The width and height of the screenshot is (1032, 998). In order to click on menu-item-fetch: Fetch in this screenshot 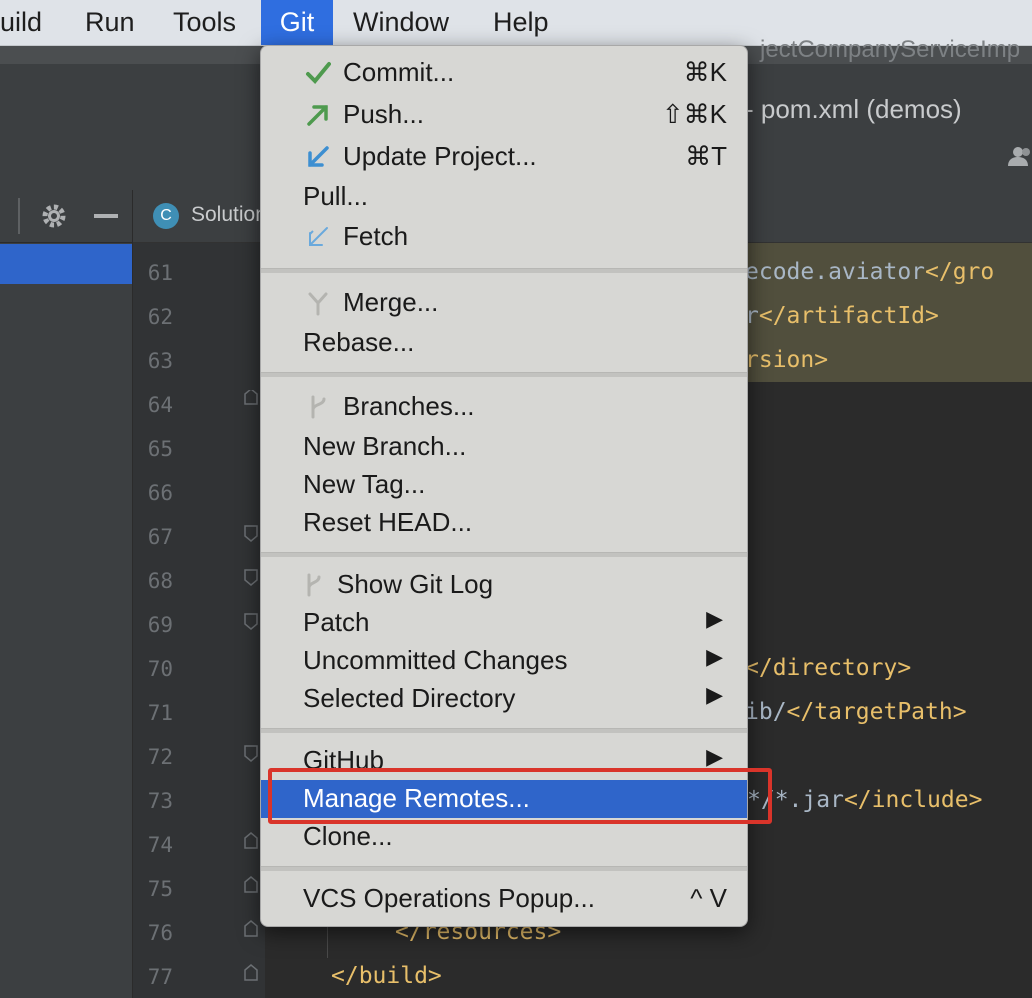, I will do `click(504, 237)`.